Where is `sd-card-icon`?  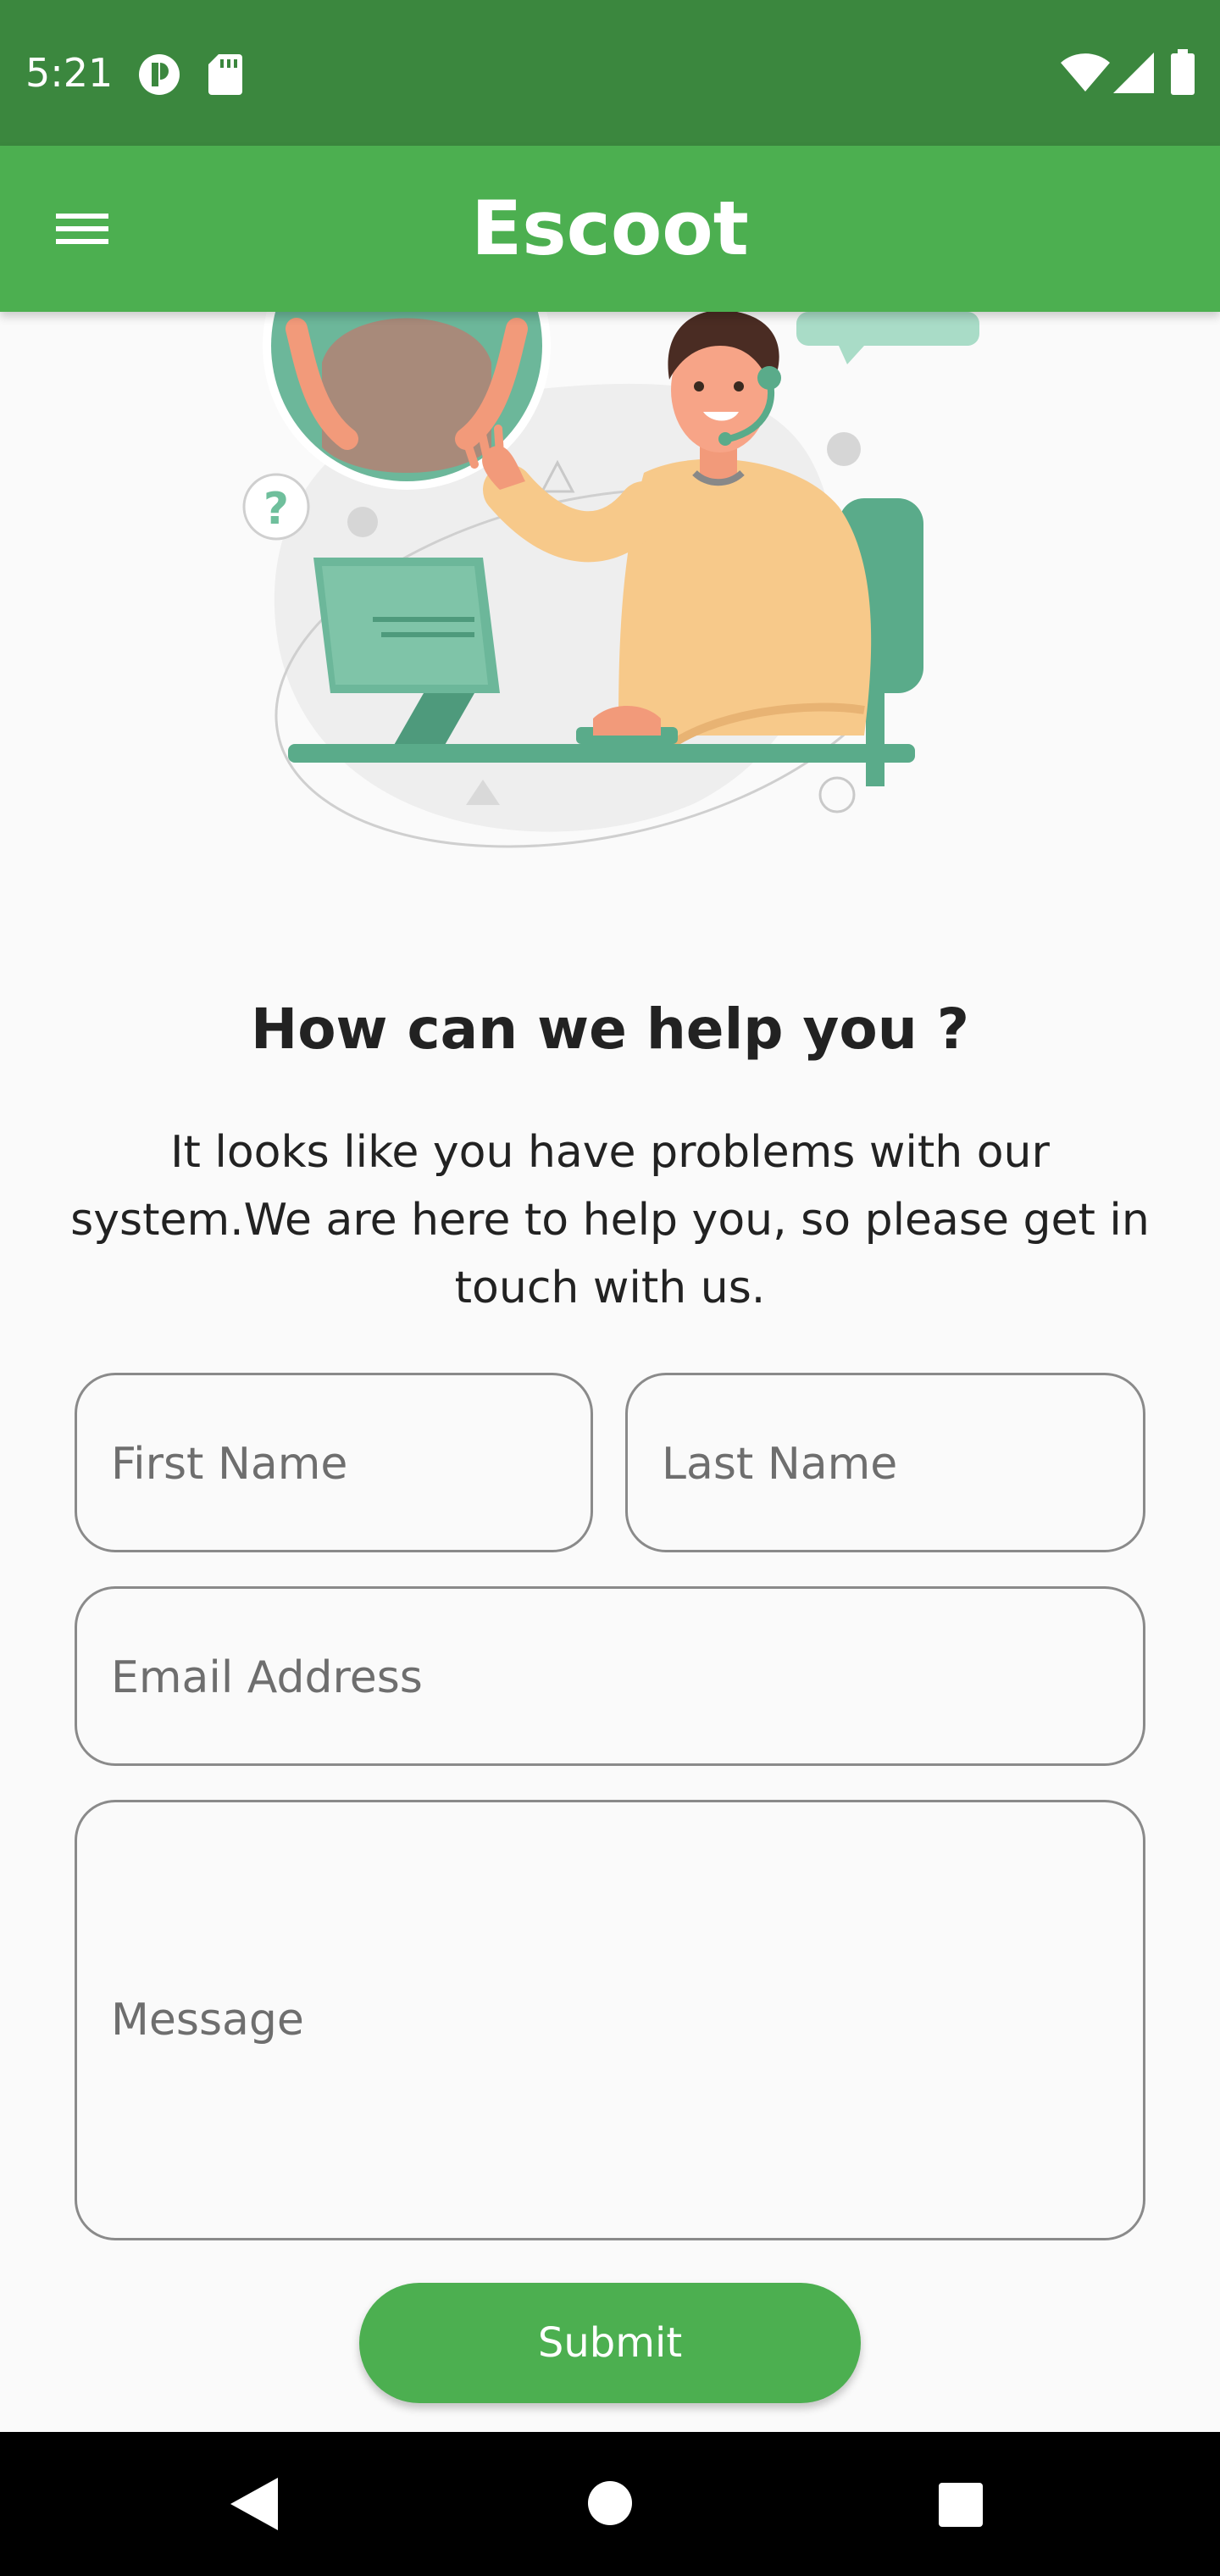 sd-card-icon is located at coordinates (225, 74).